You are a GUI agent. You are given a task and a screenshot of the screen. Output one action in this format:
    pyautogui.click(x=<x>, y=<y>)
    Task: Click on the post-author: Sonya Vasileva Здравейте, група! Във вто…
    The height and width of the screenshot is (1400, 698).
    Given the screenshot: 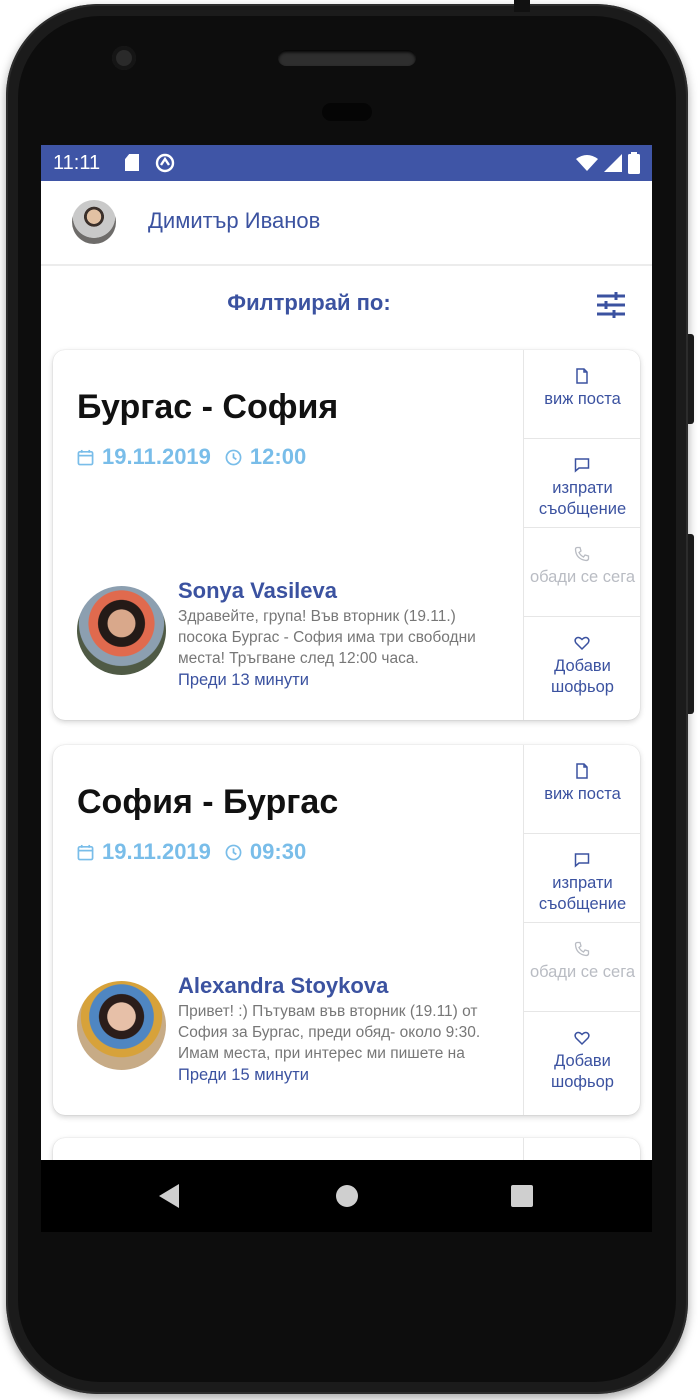 What is the action you would take?
    pyautogui.click(x=297, y=634)
    